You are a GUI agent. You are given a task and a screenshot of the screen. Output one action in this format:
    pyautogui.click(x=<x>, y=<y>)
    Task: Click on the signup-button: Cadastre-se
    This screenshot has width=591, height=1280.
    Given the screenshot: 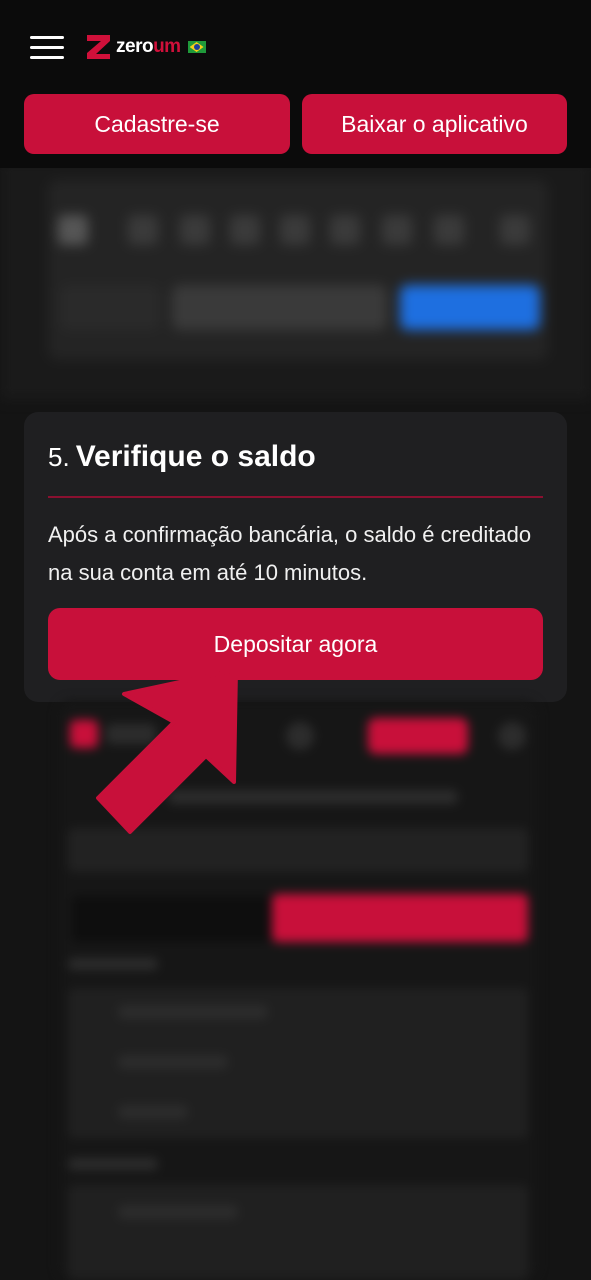 What is the action you would take?
    pyautogui.click(x=157, y=124)
    